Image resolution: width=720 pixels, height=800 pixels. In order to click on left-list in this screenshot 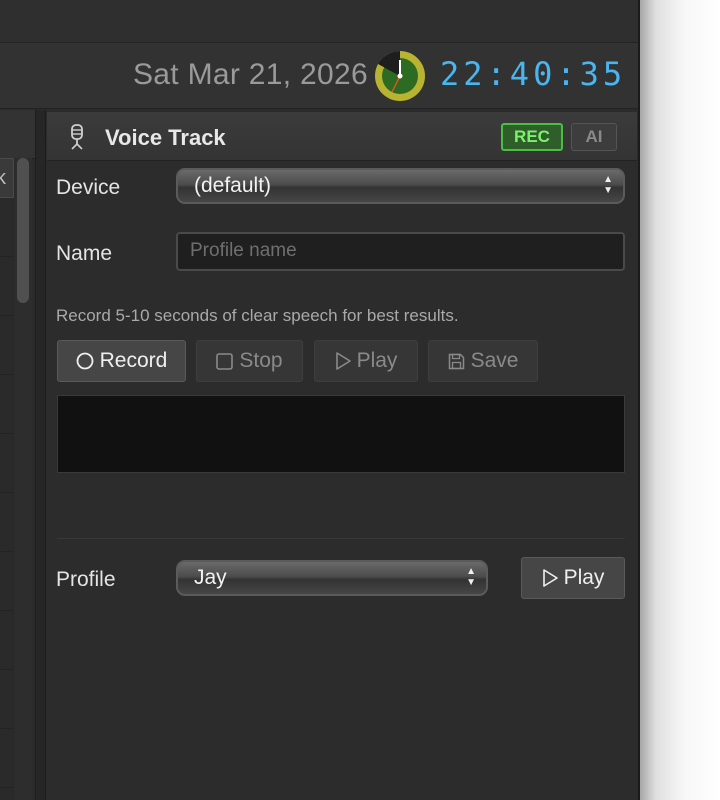, I will do `click(7, 498)`.